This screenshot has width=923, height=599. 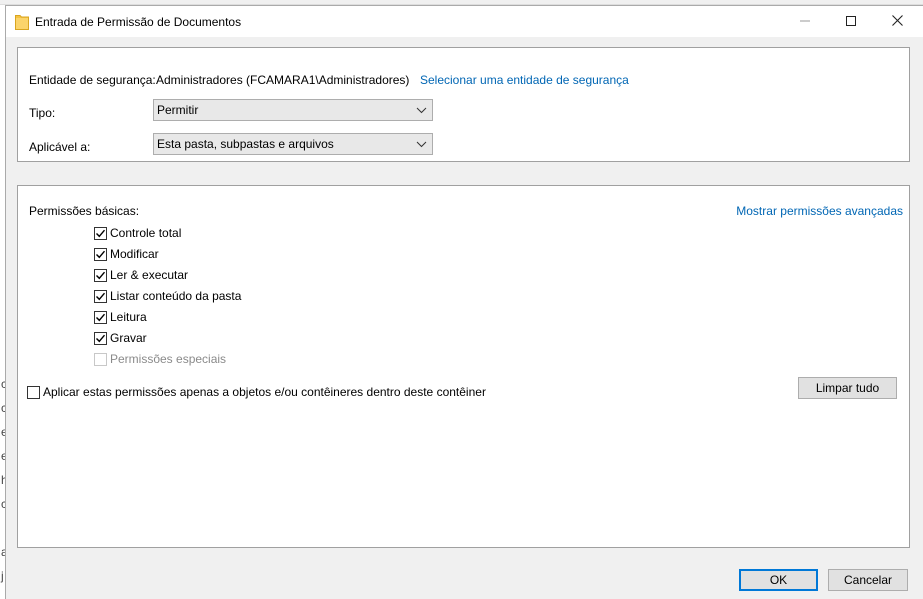 I want to click on show-advanced-permissions-link: Mostrar permissões avançadas, so click(x=819, y=211).